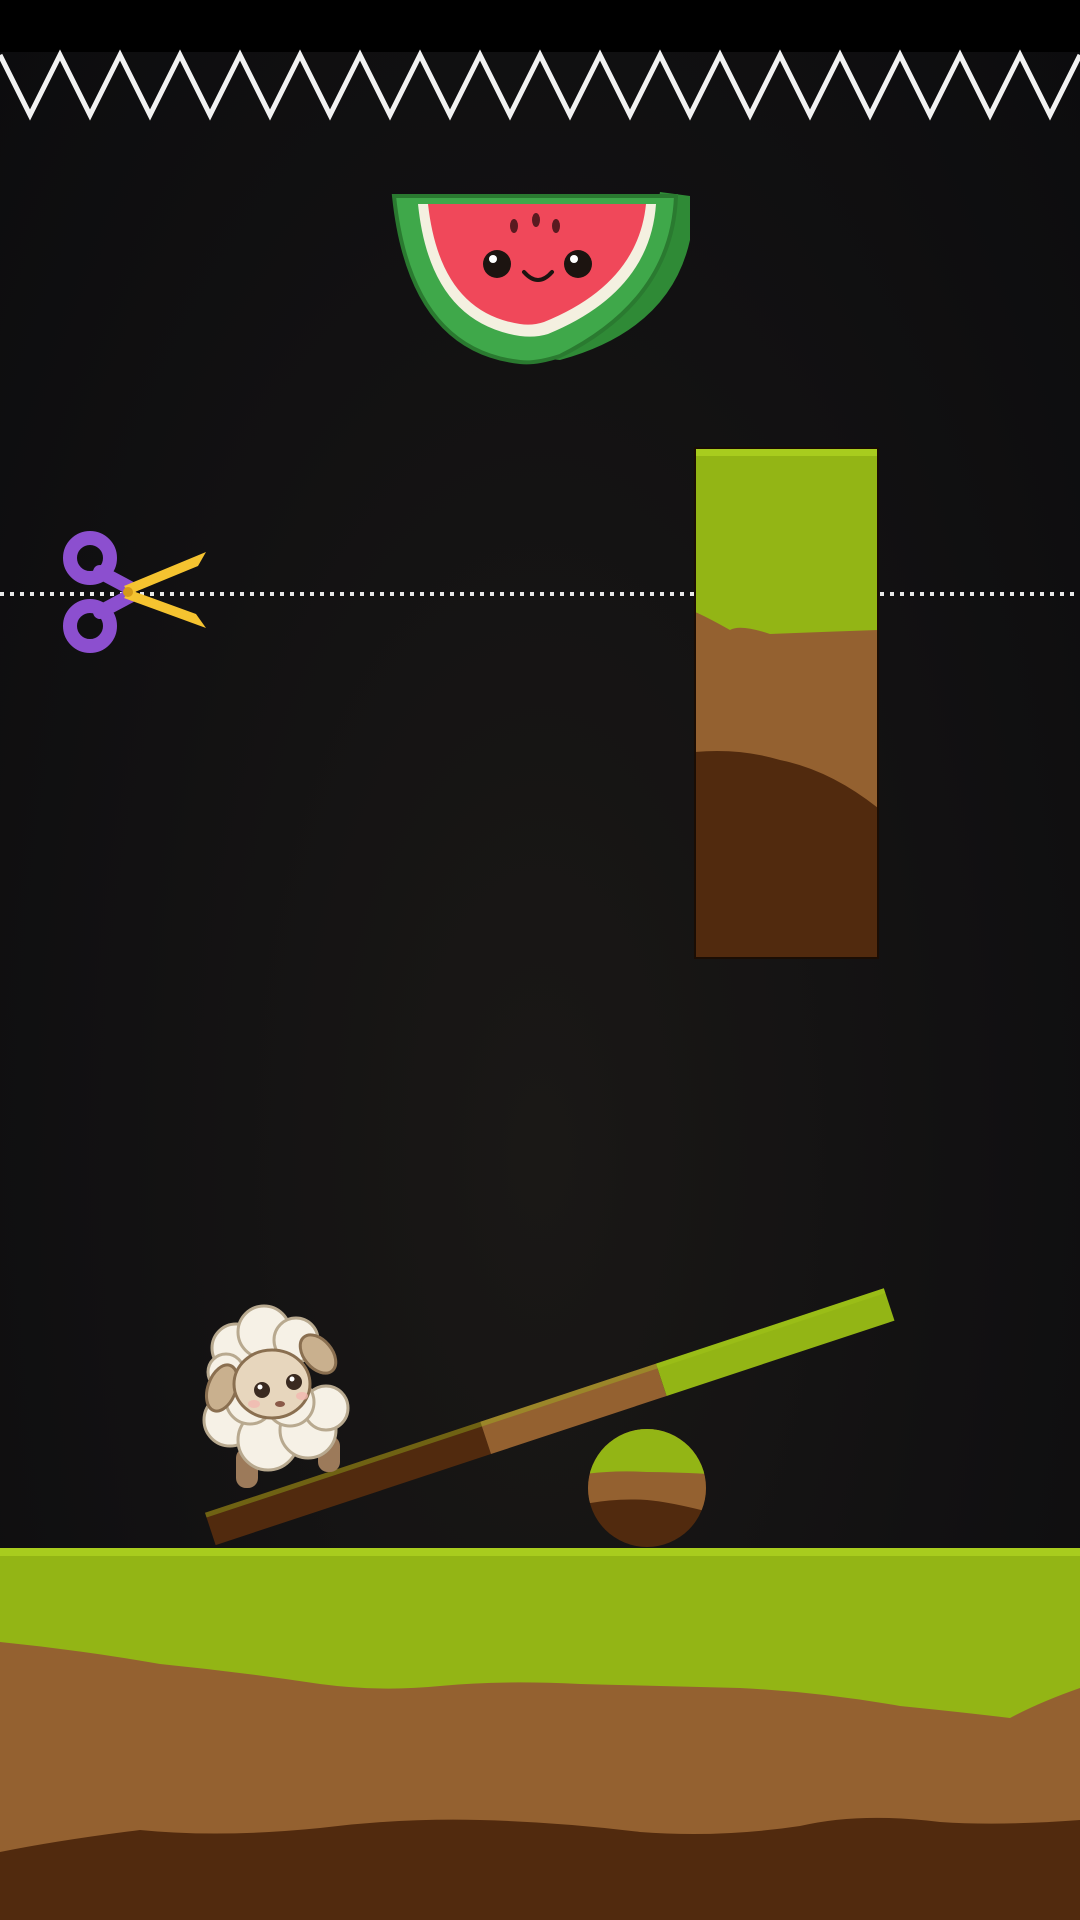  I want to click on sheep, so click(276, 1396).